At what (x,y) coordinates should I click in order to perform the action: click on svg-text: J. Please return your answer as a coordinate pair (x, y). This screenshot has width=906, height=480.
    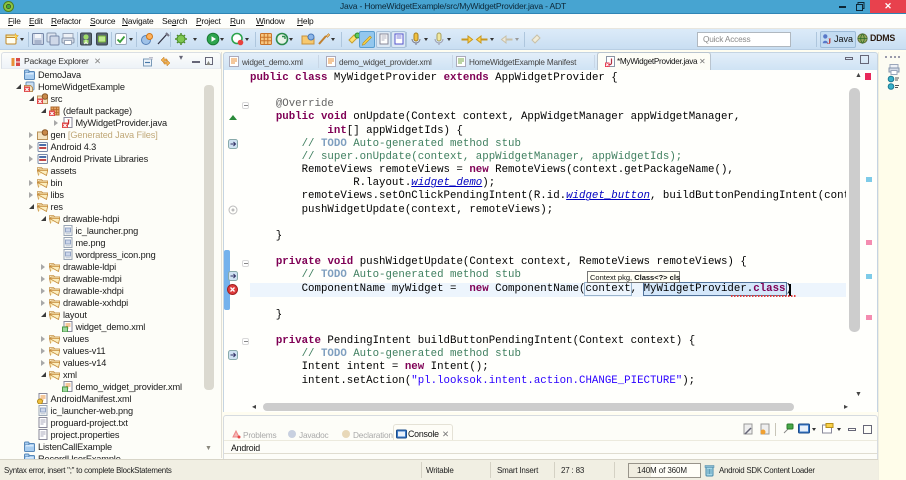
    Looking at the image, I should click on (829, 40).